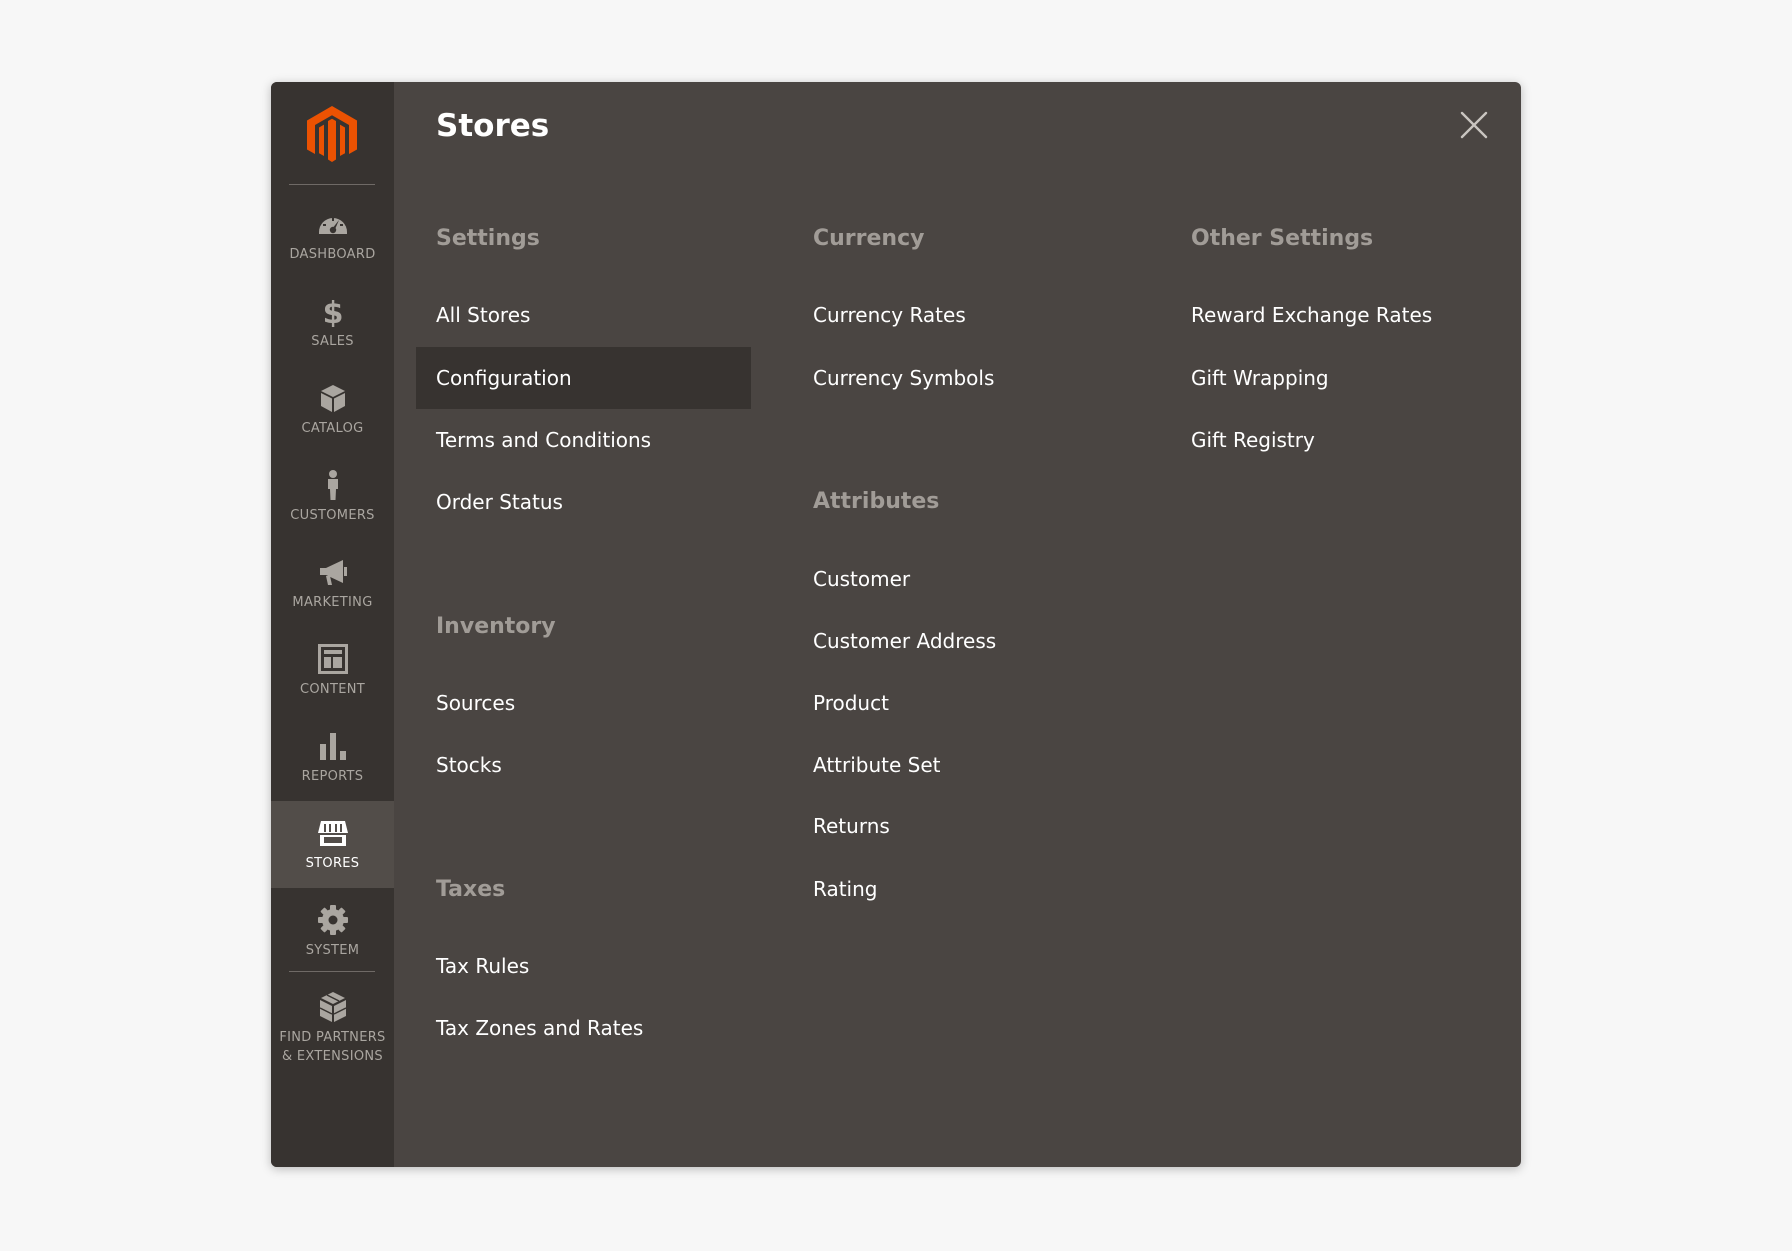  Describe the element at coordinates (332, 689) in the screenshot. I see `sidebar-item-label: CONTENT` at that location.